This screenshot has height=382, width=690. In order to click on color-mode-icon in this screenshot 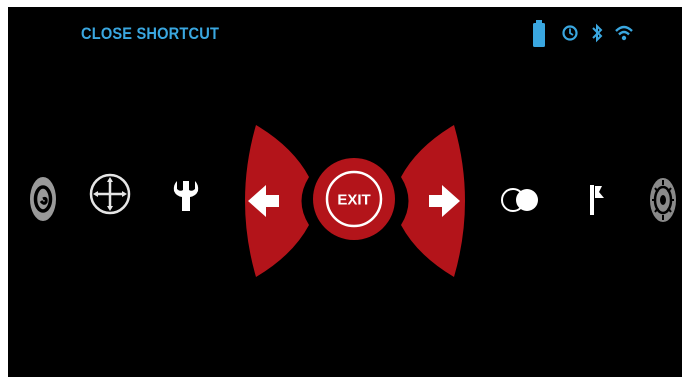, I will do `click(522, 200)`.